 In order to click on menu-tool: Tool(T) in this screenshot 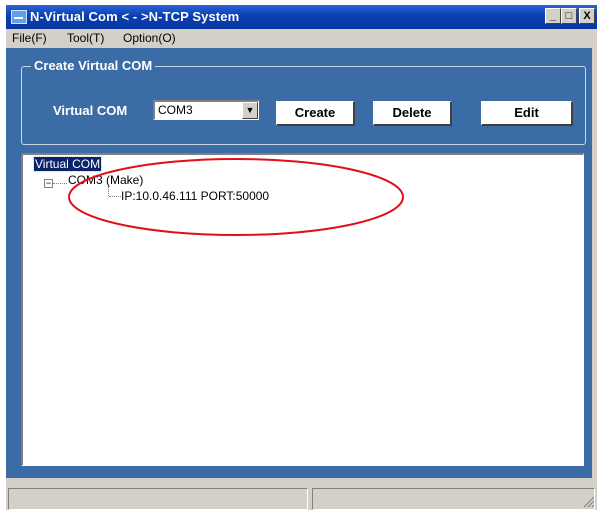, I will do `click(85, 38)`.